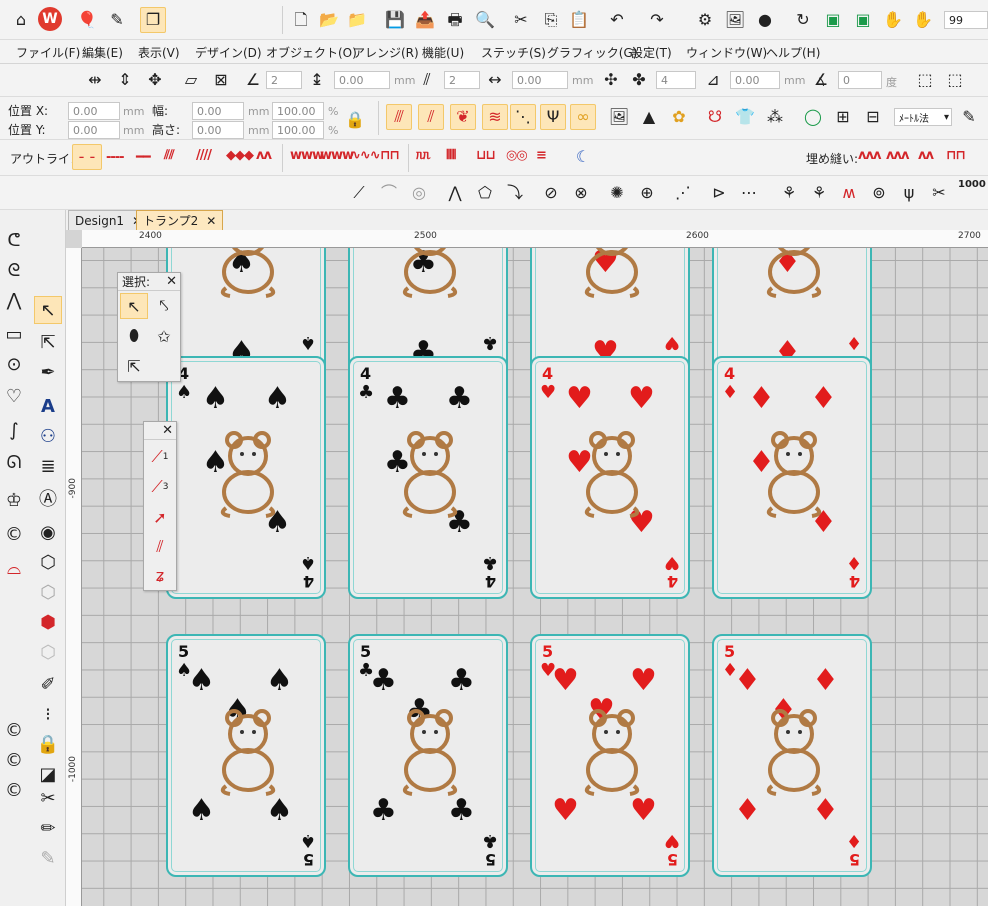 Image resolution: width=988 pixels, height=906 pixels. I want to click on outline-blanket-2-icon: ᴡᴡᴡ, so click(337, 155).